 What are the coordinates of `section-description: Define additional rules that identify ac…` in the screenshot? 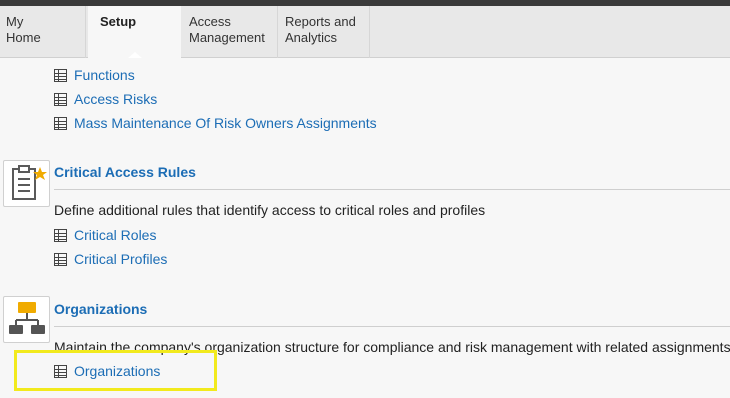 It's located at (270, 210).